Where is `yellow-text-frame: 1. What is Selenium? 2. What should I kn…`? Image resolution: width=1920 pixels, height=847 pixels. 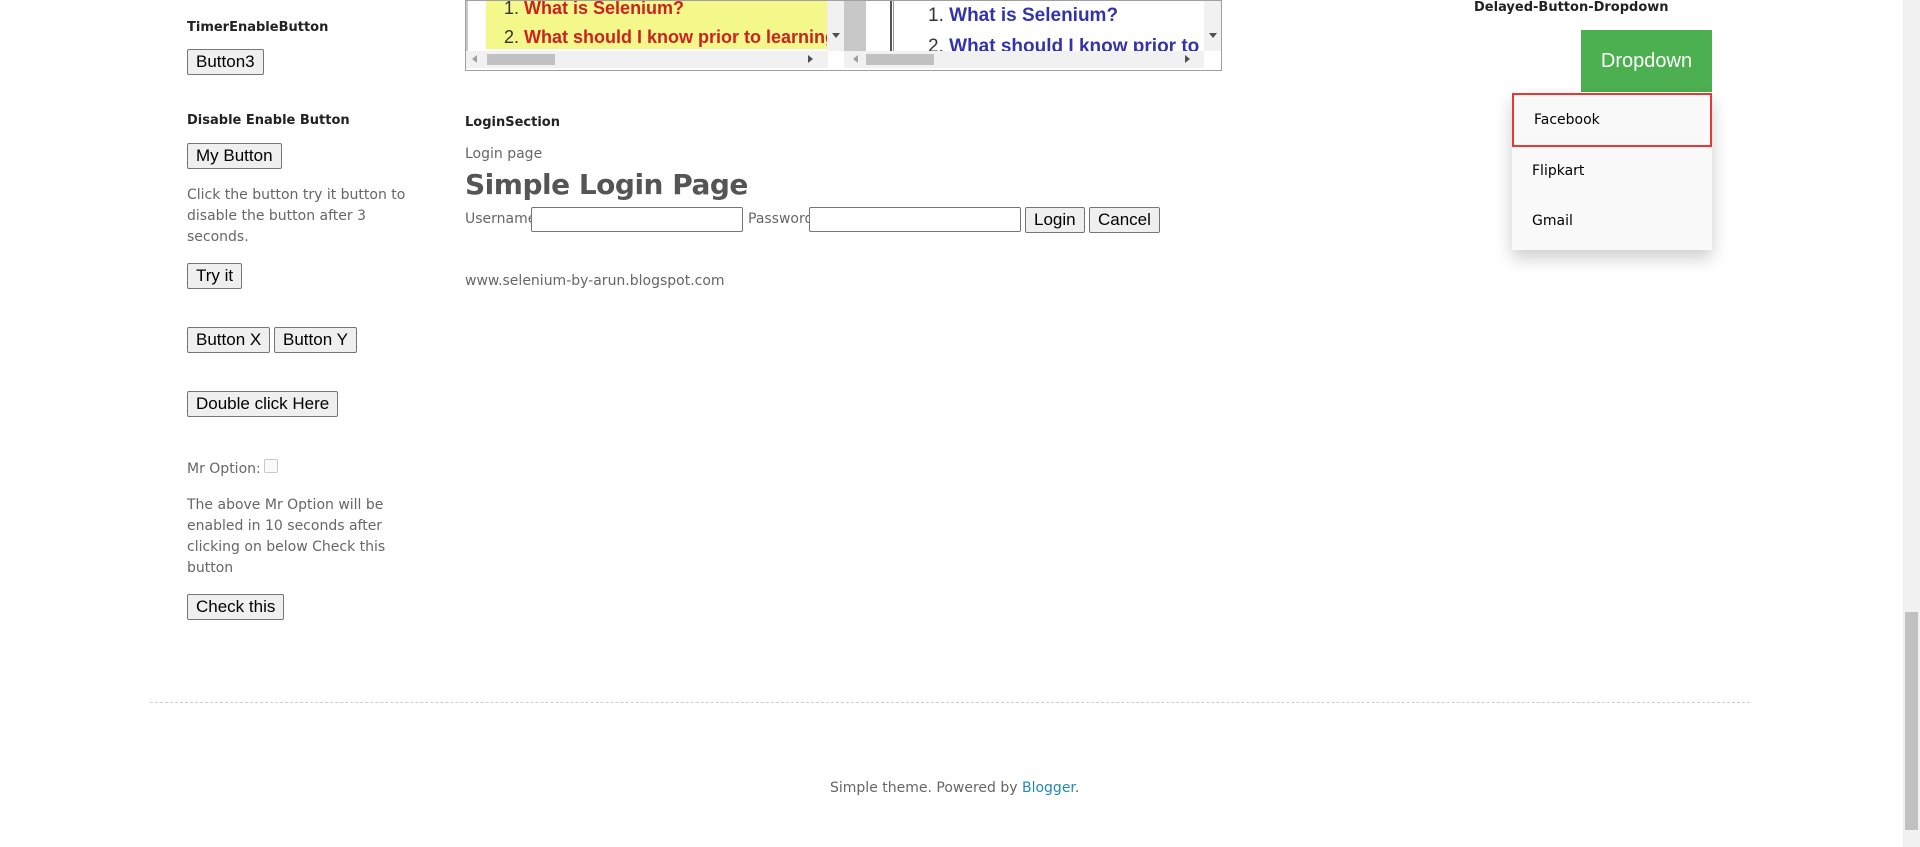 yellow-text-frame: 1. What is Selenium? 2. What should I kn… is located at coordinates (655, 35).